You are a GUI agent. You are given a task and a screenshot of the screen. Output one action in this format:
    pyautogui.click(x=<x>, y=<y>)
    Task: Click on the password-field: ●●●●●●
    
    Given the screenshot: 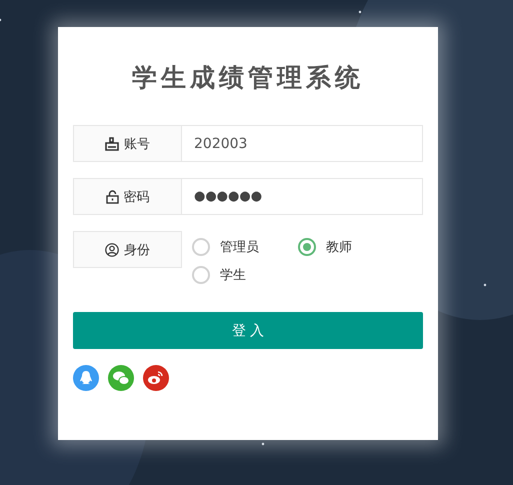 What is the action you would take?
    pyautogui.click(x=302, y=196)
    